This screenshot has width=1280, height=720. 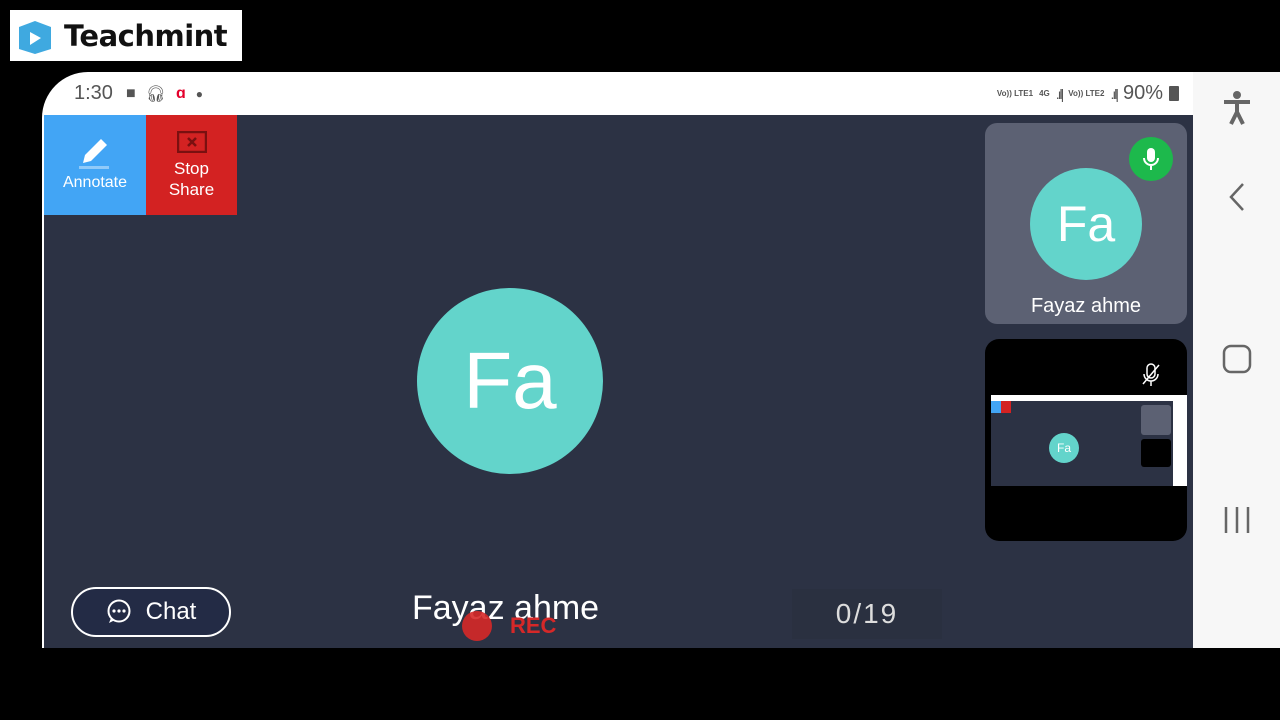 What do you see at coordinates (1151, 375) in the screenshot?
I see `mic-off-icon` at bounding box center [1151, 375].